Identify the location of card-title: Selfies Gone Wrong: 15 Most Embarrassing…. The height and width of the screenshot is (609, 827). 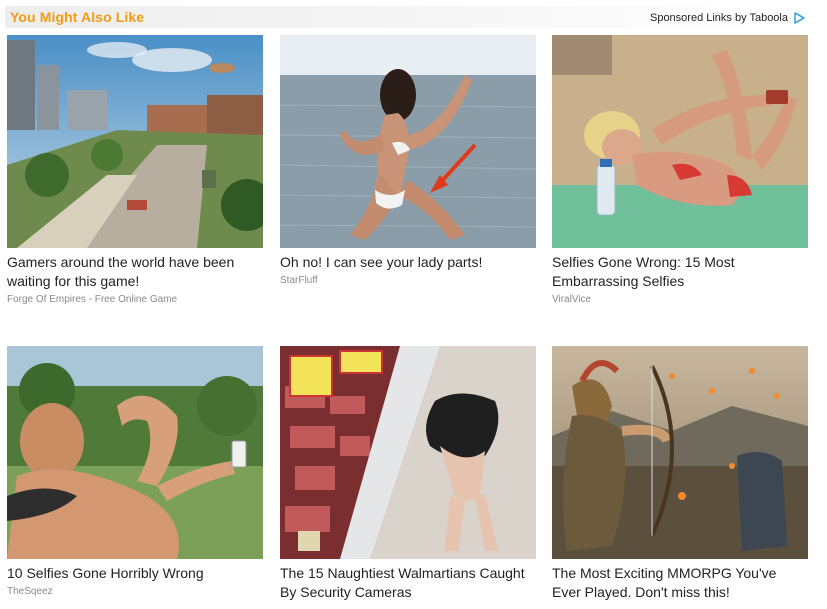
(680, 272).